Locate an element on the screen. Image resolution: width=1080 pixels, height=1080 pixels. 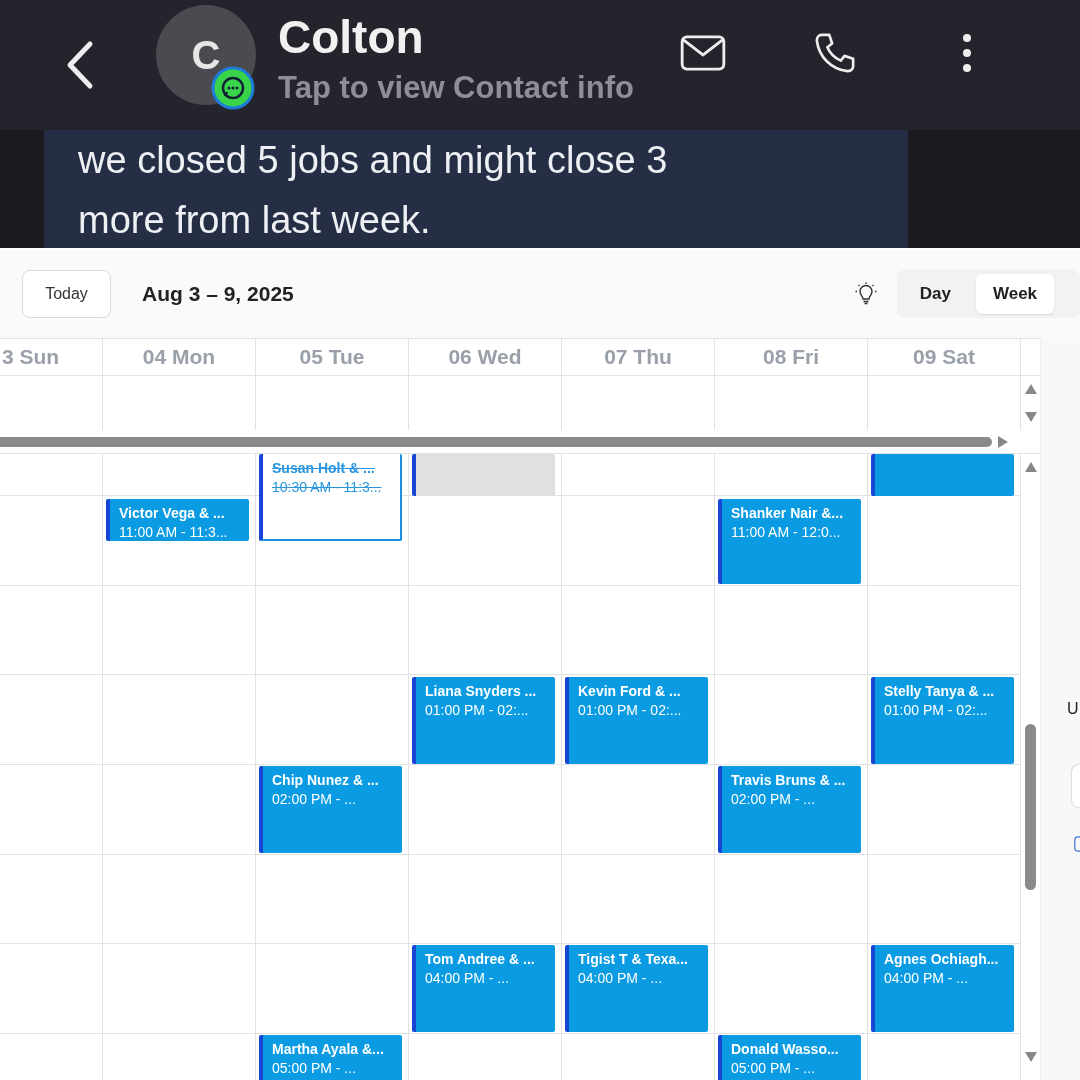
day-header: 3 Sun is located at coordinates (51, 357).